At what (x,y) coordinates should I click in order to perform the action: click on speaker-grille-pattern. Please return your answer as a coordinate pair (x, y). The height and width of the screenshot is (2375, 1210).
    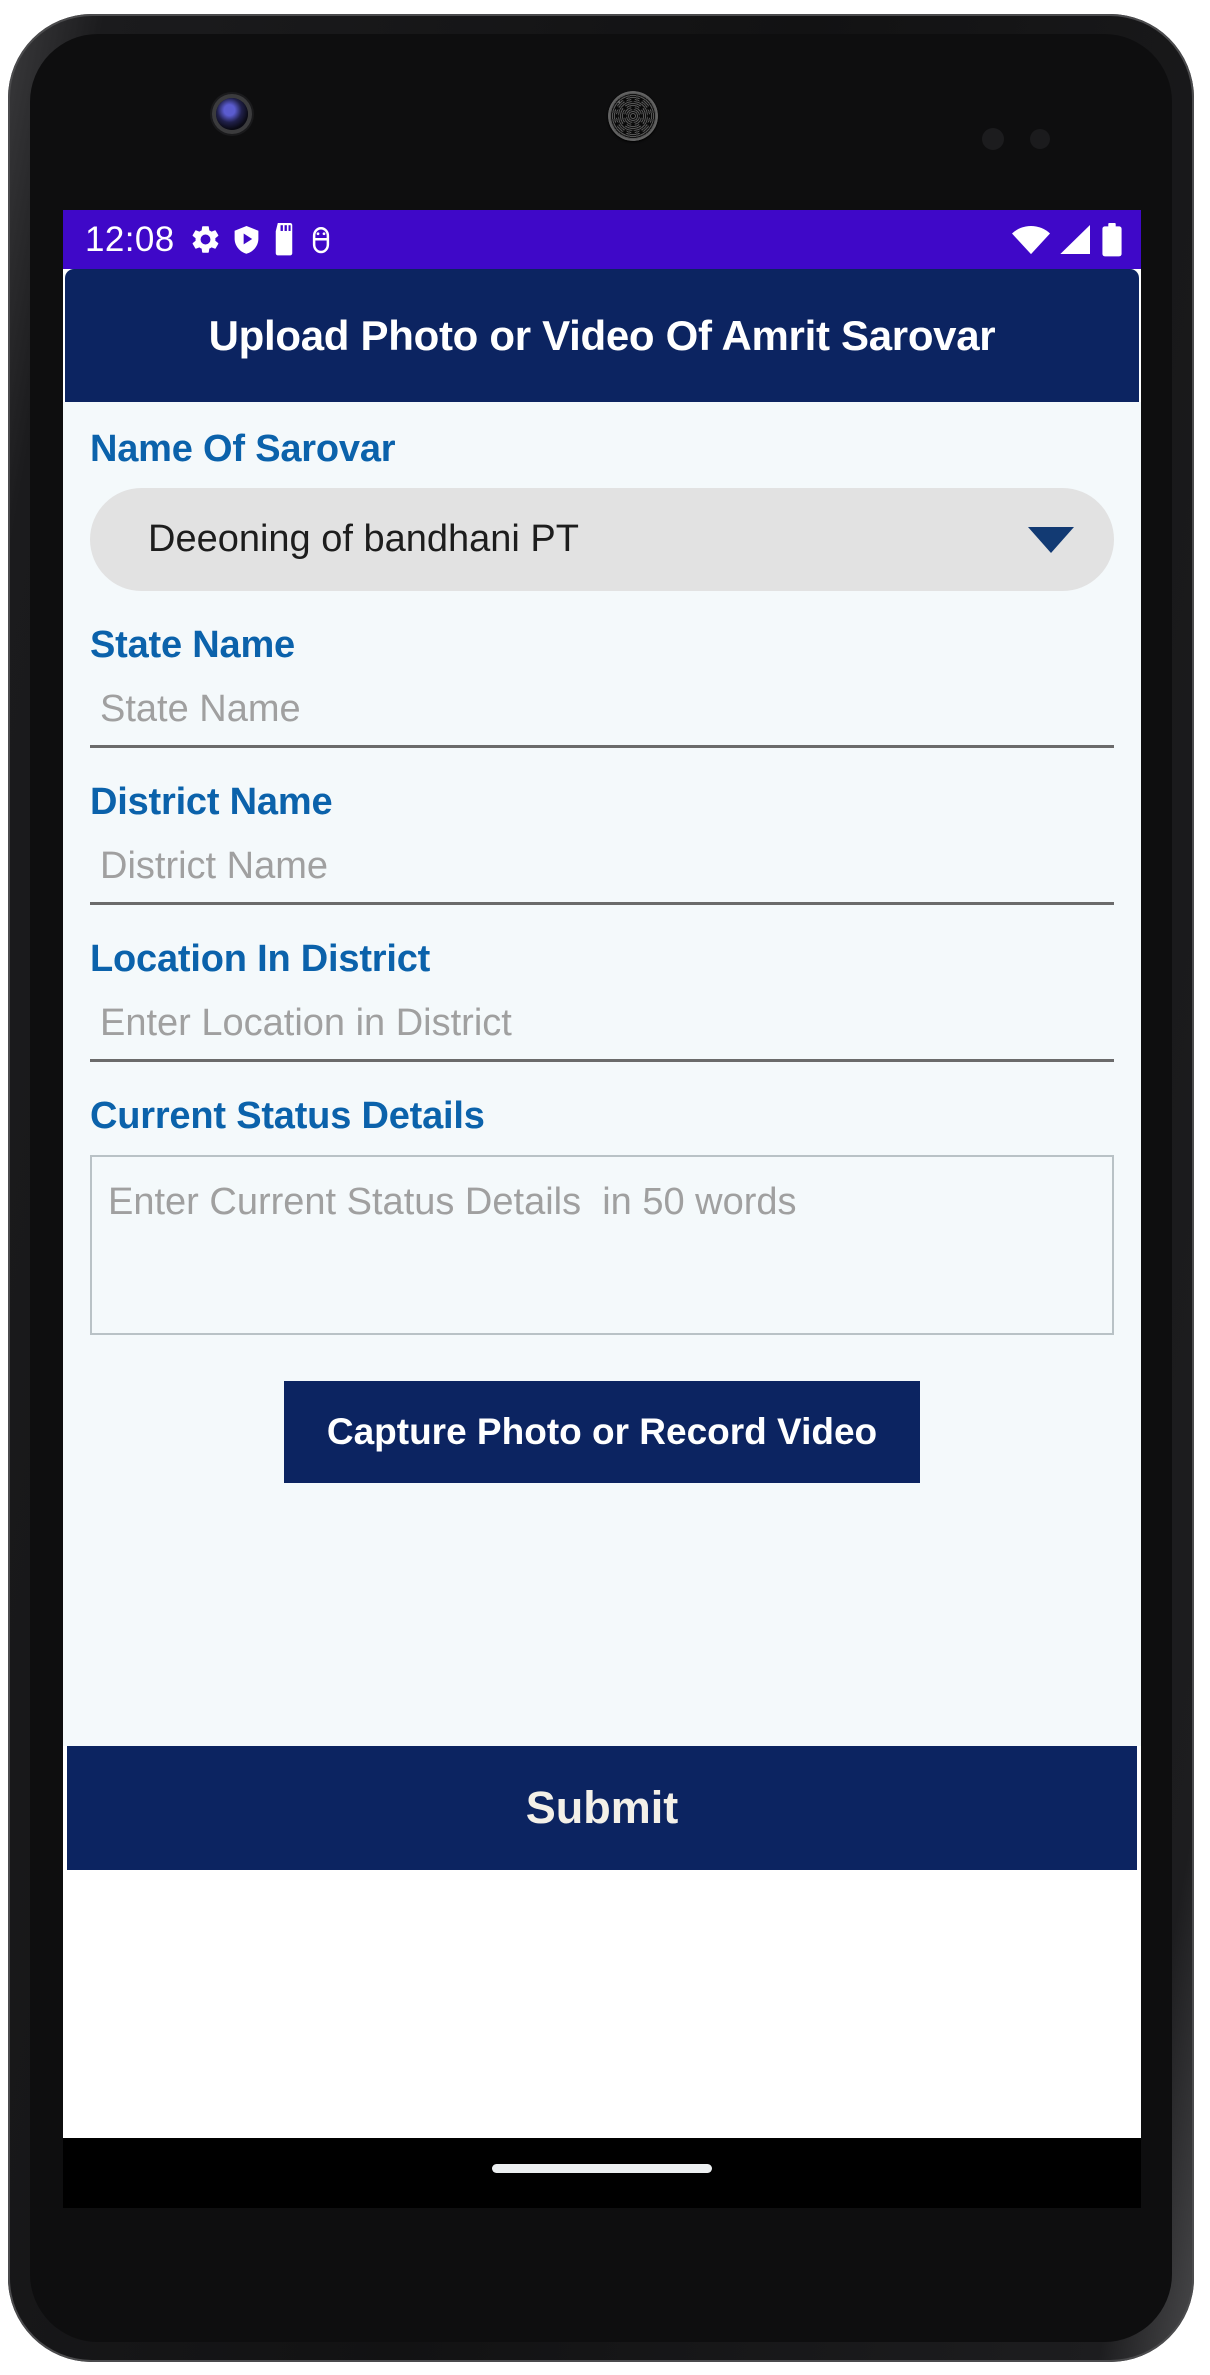
    Looking at the image, I should click on (633, 116).